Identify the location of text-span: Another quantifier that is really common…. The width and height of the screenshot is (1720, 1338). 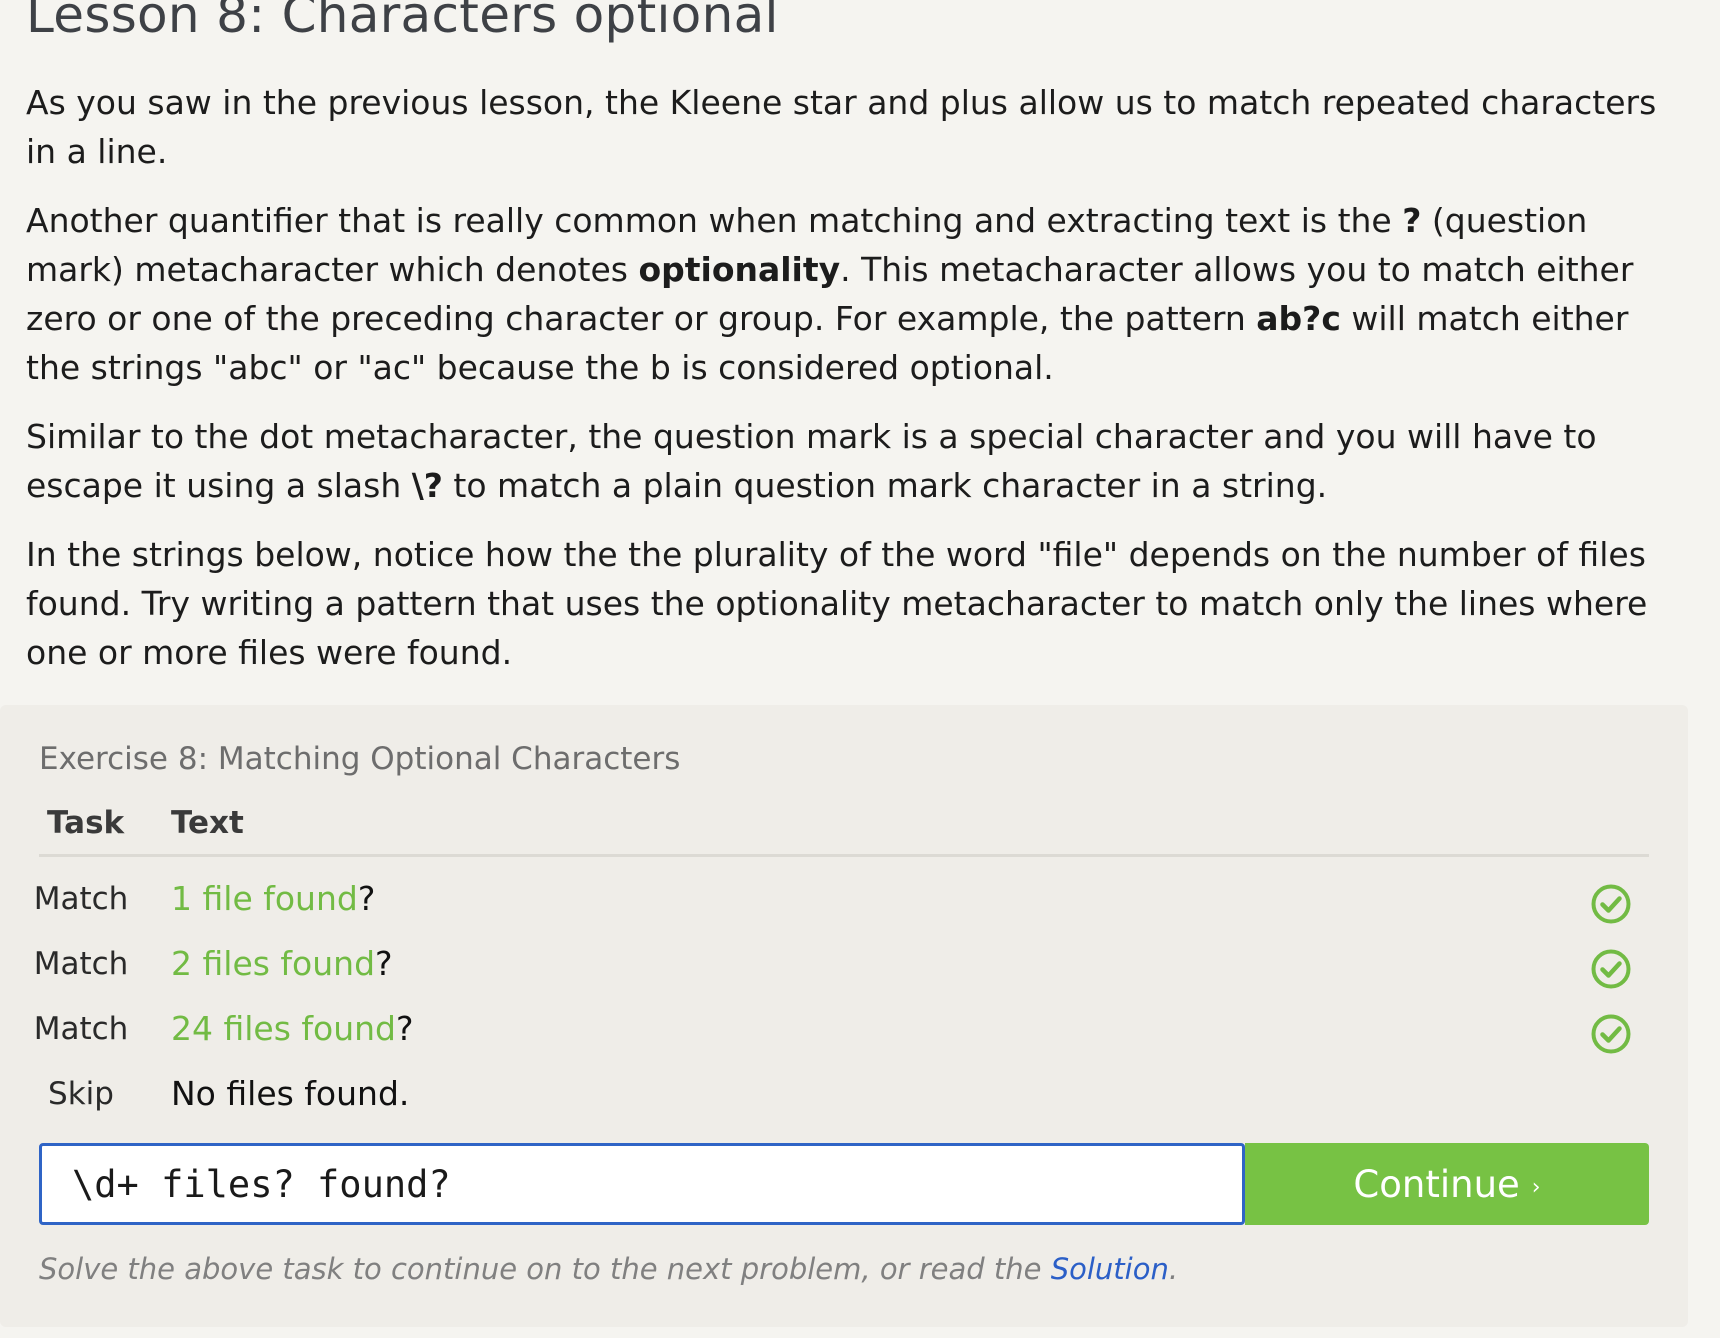
(714, 220).